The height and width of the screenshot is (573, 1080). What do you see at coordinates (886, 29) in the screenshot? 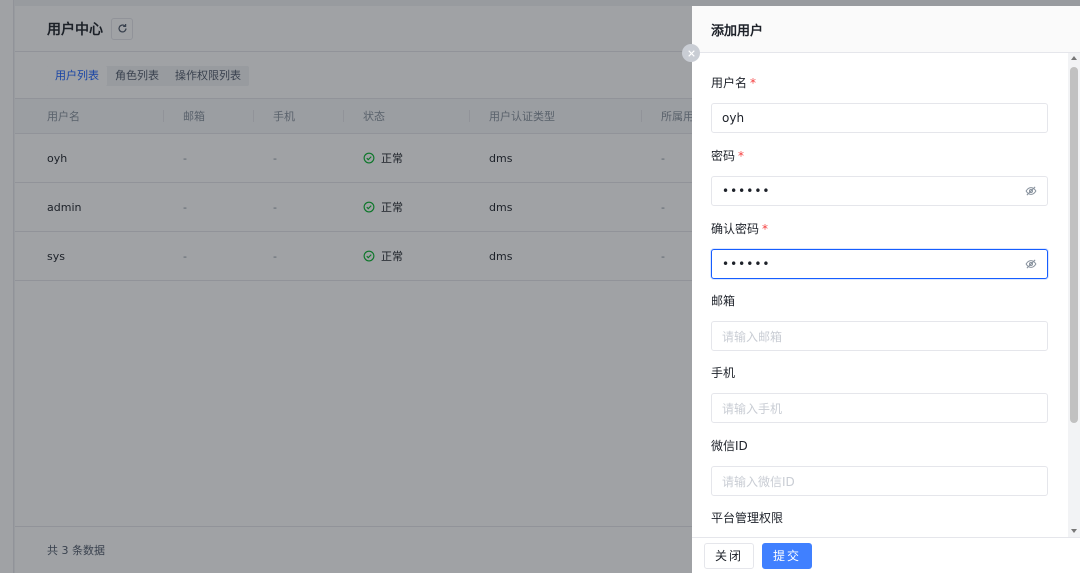
I see `drawer-header: 添加用户` at bounding box center [886, 29].